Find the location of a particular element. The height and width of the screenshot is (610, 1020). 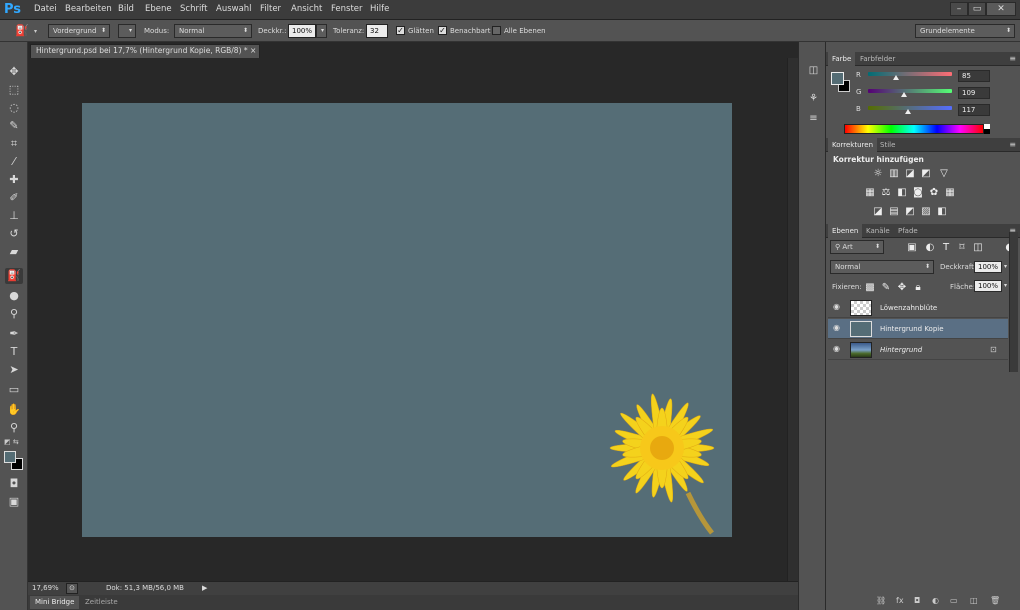

opacity-input: 100% is located at coordinates (302, 31).